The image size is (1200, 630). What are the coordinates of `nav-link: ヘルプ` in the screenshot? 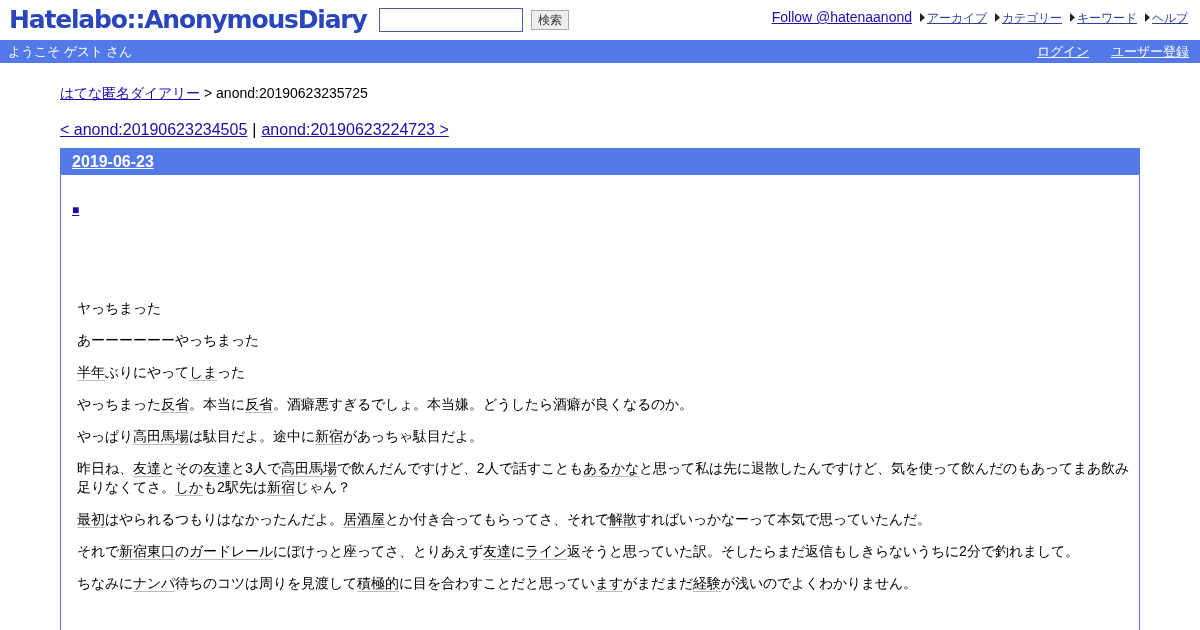 It's located at (1170, 18).